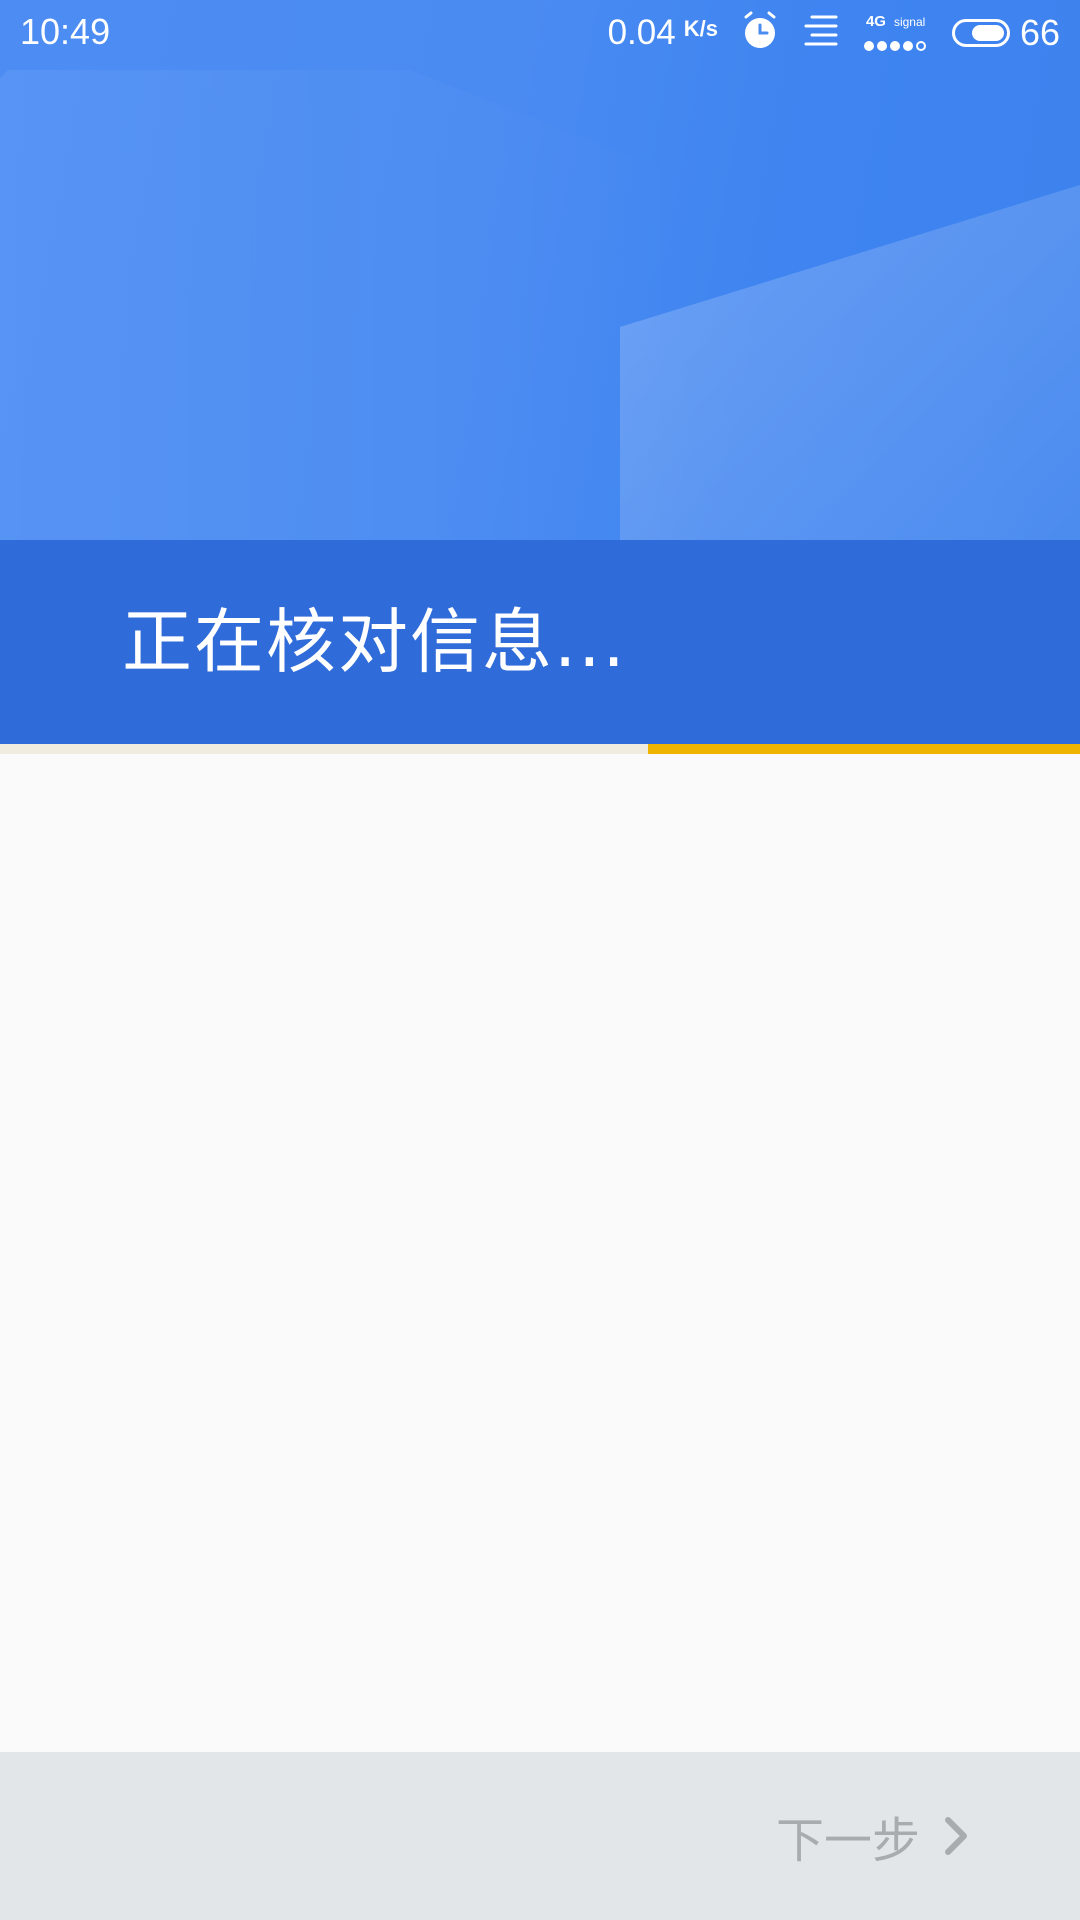  Describe the element at coordinates (896, 33) in the screenshot. I see `signal-icon: 4G signal` at that location.